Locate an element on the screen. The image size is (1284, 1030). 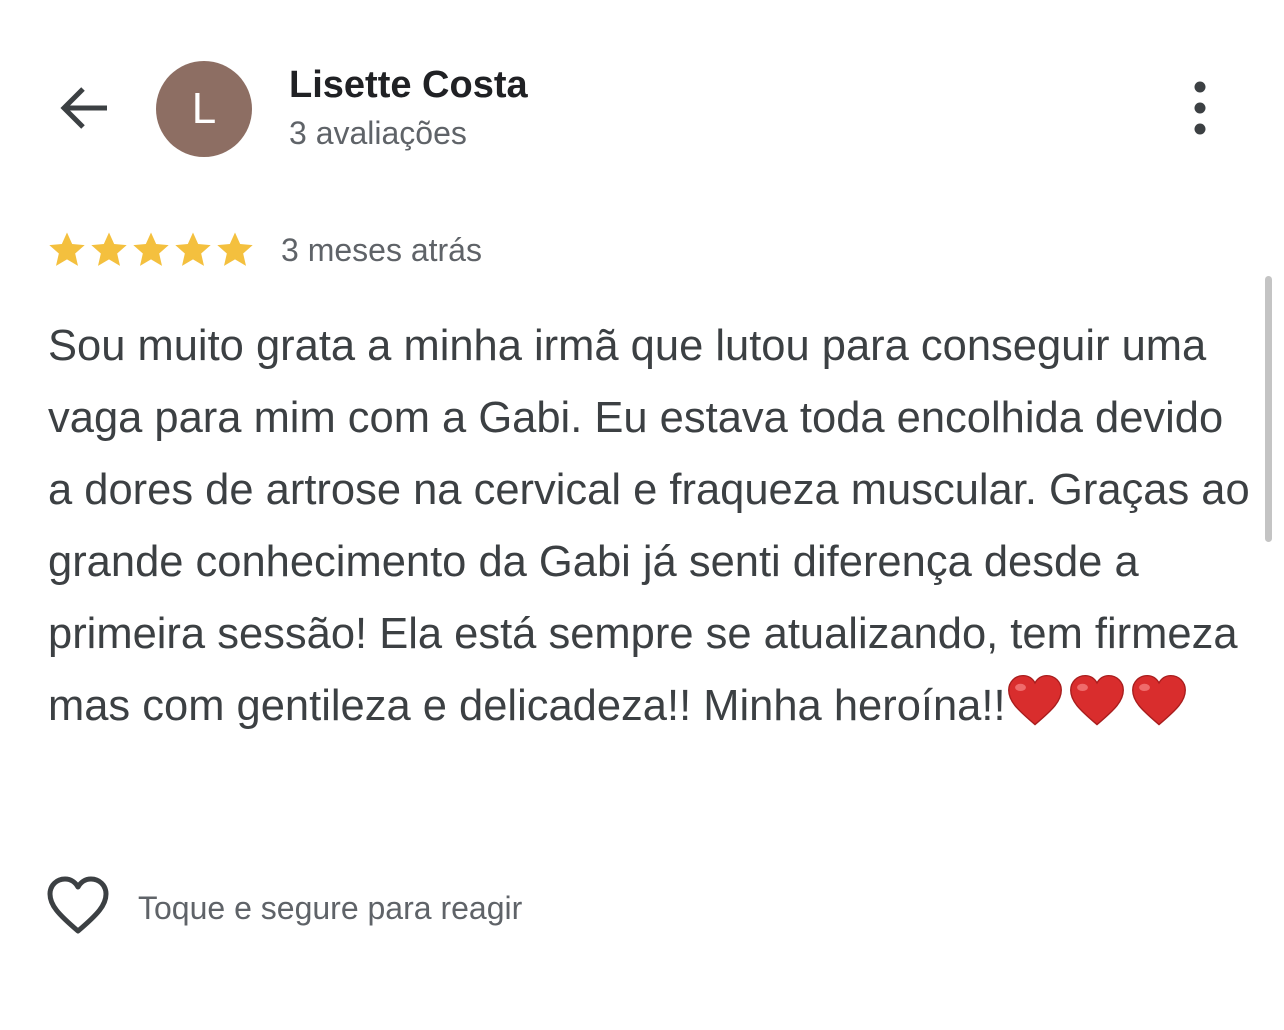
review-date: 3 meses atrás is located at coordinates (381, 249).